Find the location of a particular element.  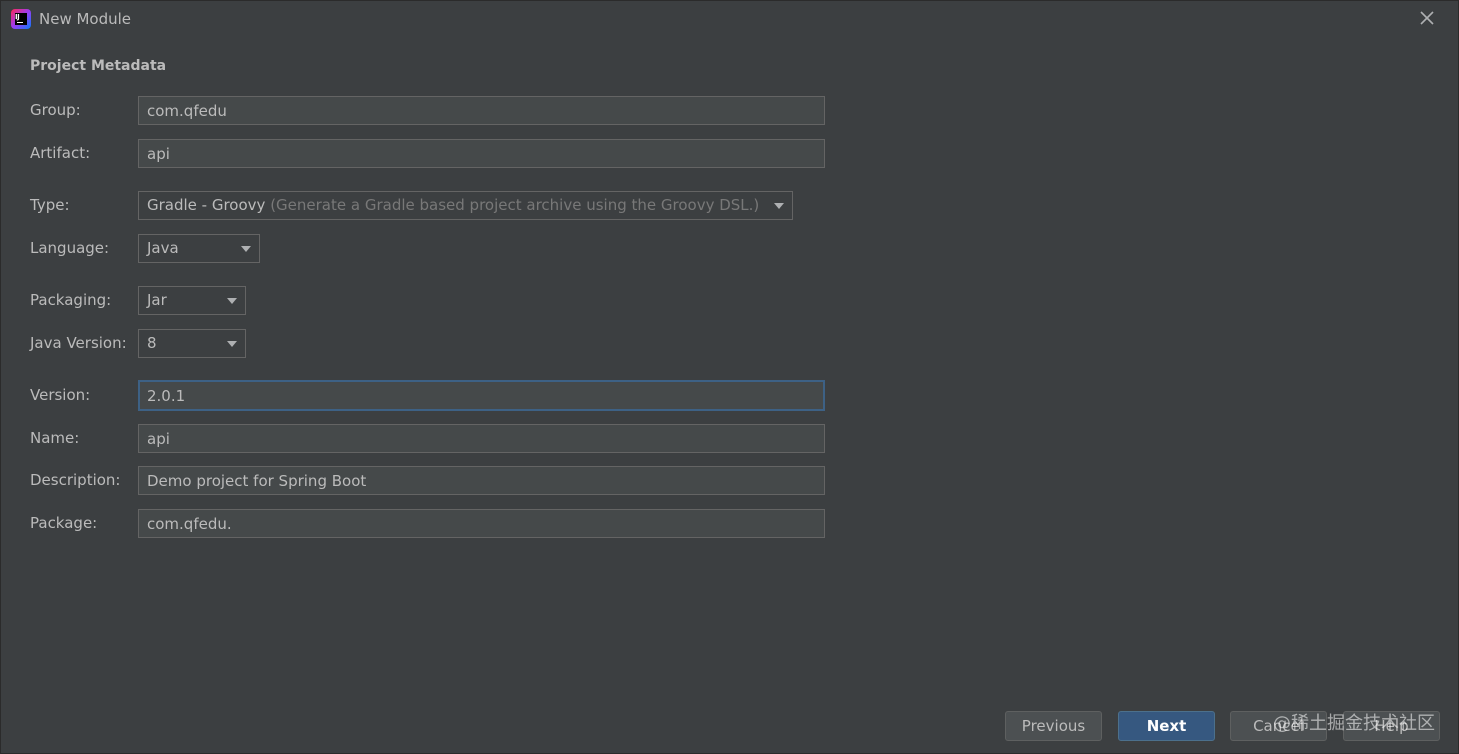

packaging-dropdown: Jar is located at coordinates (192, 300).